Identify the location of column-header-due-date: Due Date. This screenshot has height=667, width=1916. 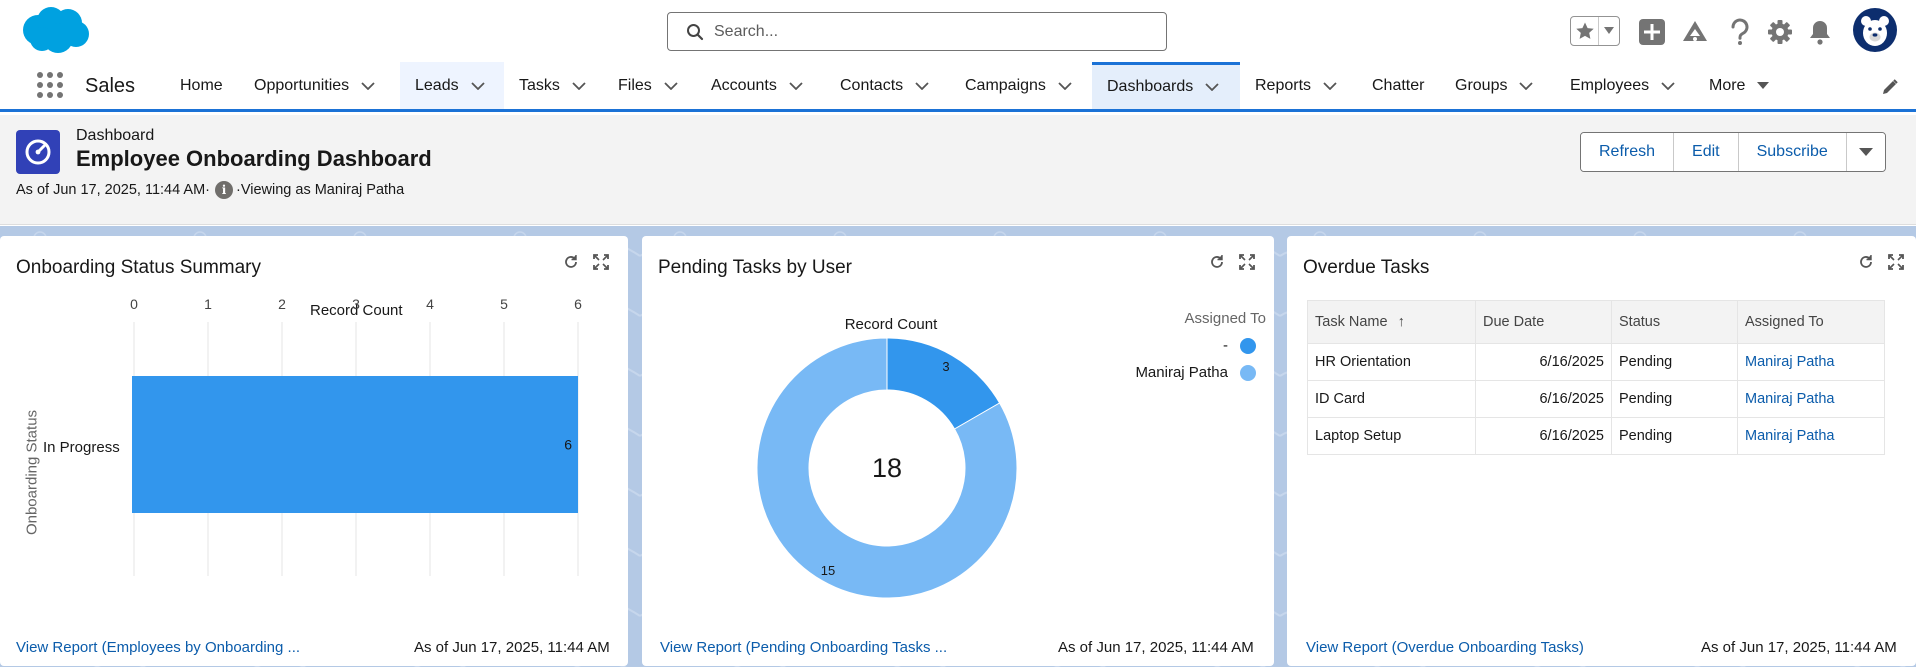
(1543, 322).